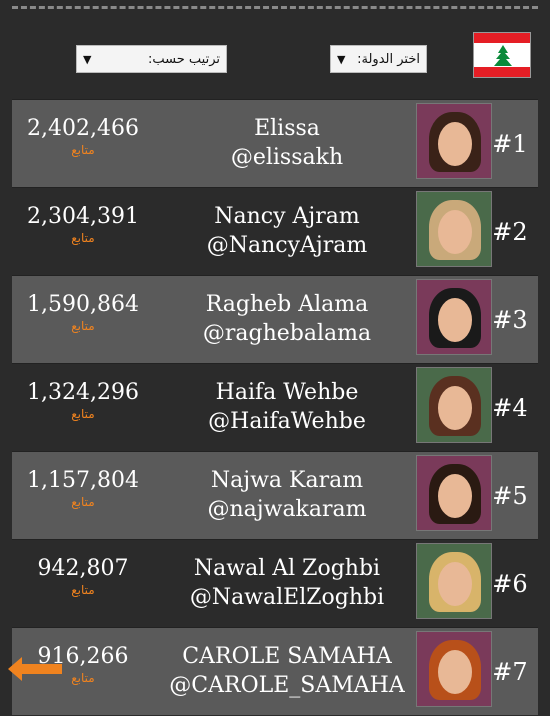 This screenshot has height=716, width=550. Describe the element at coordinates (510, 408) in the screenshot. I see `rank-number: #4` at that location.